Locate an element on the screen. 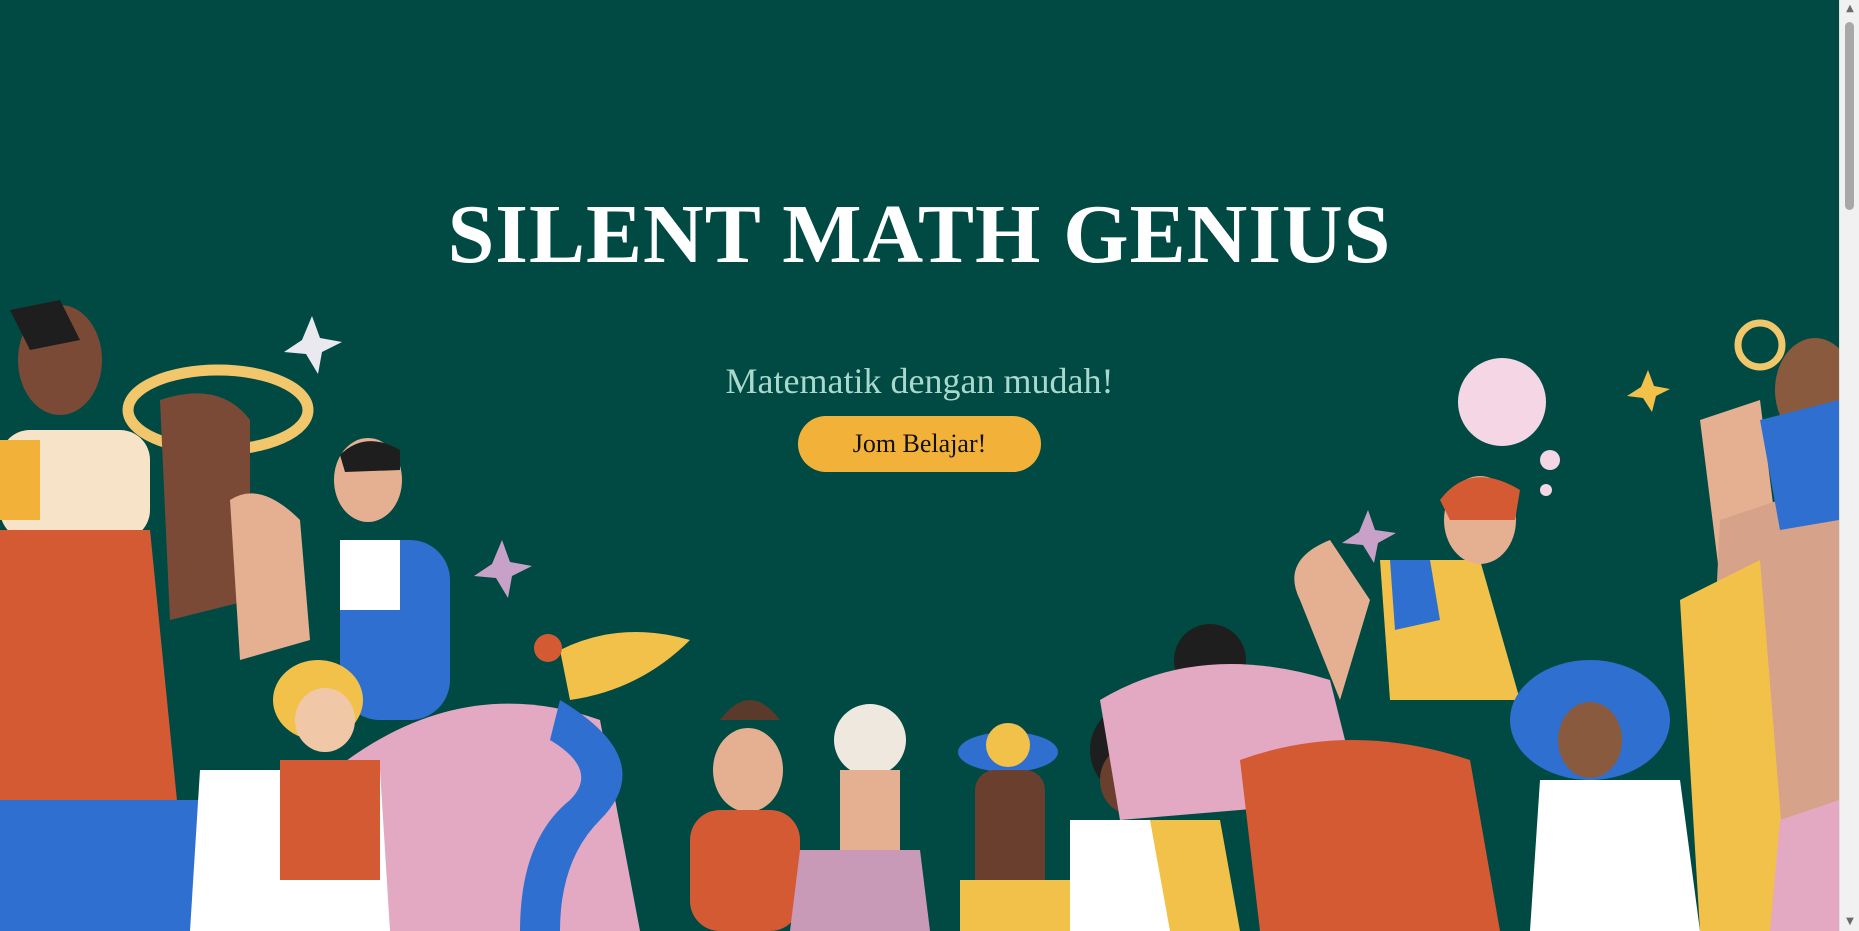 Image resolution: width=1859 pixels, height=931 pixels. star-pink is located at coordinates (503, 569).